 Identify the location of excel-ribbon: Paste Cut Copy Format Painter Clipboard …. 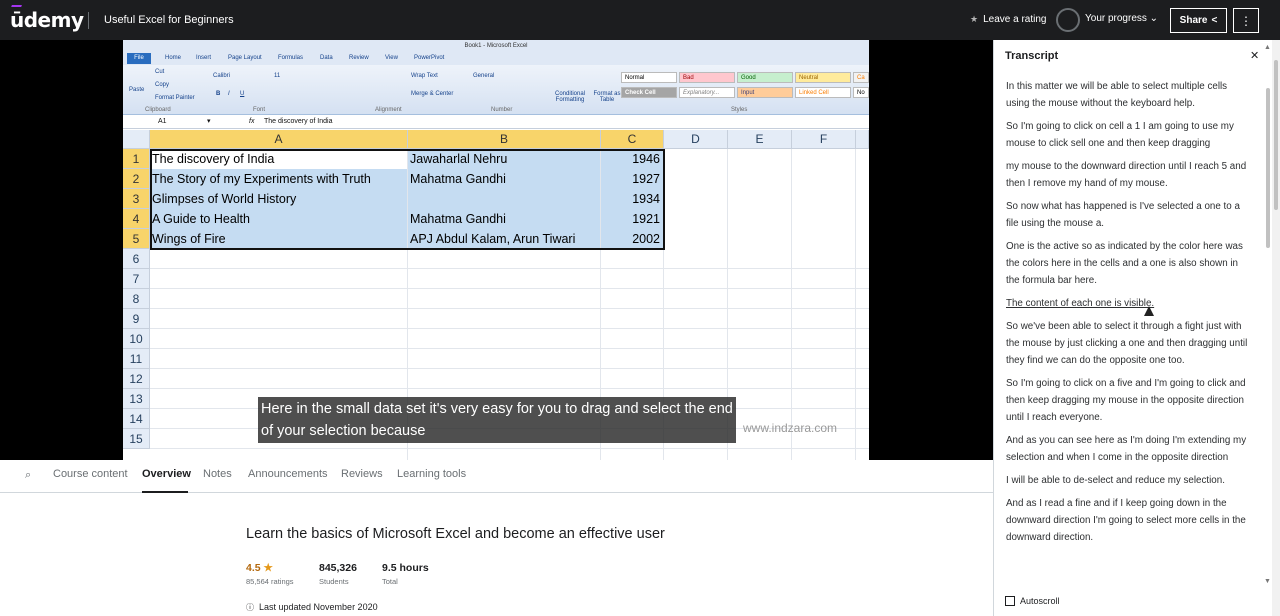
(496, 90).